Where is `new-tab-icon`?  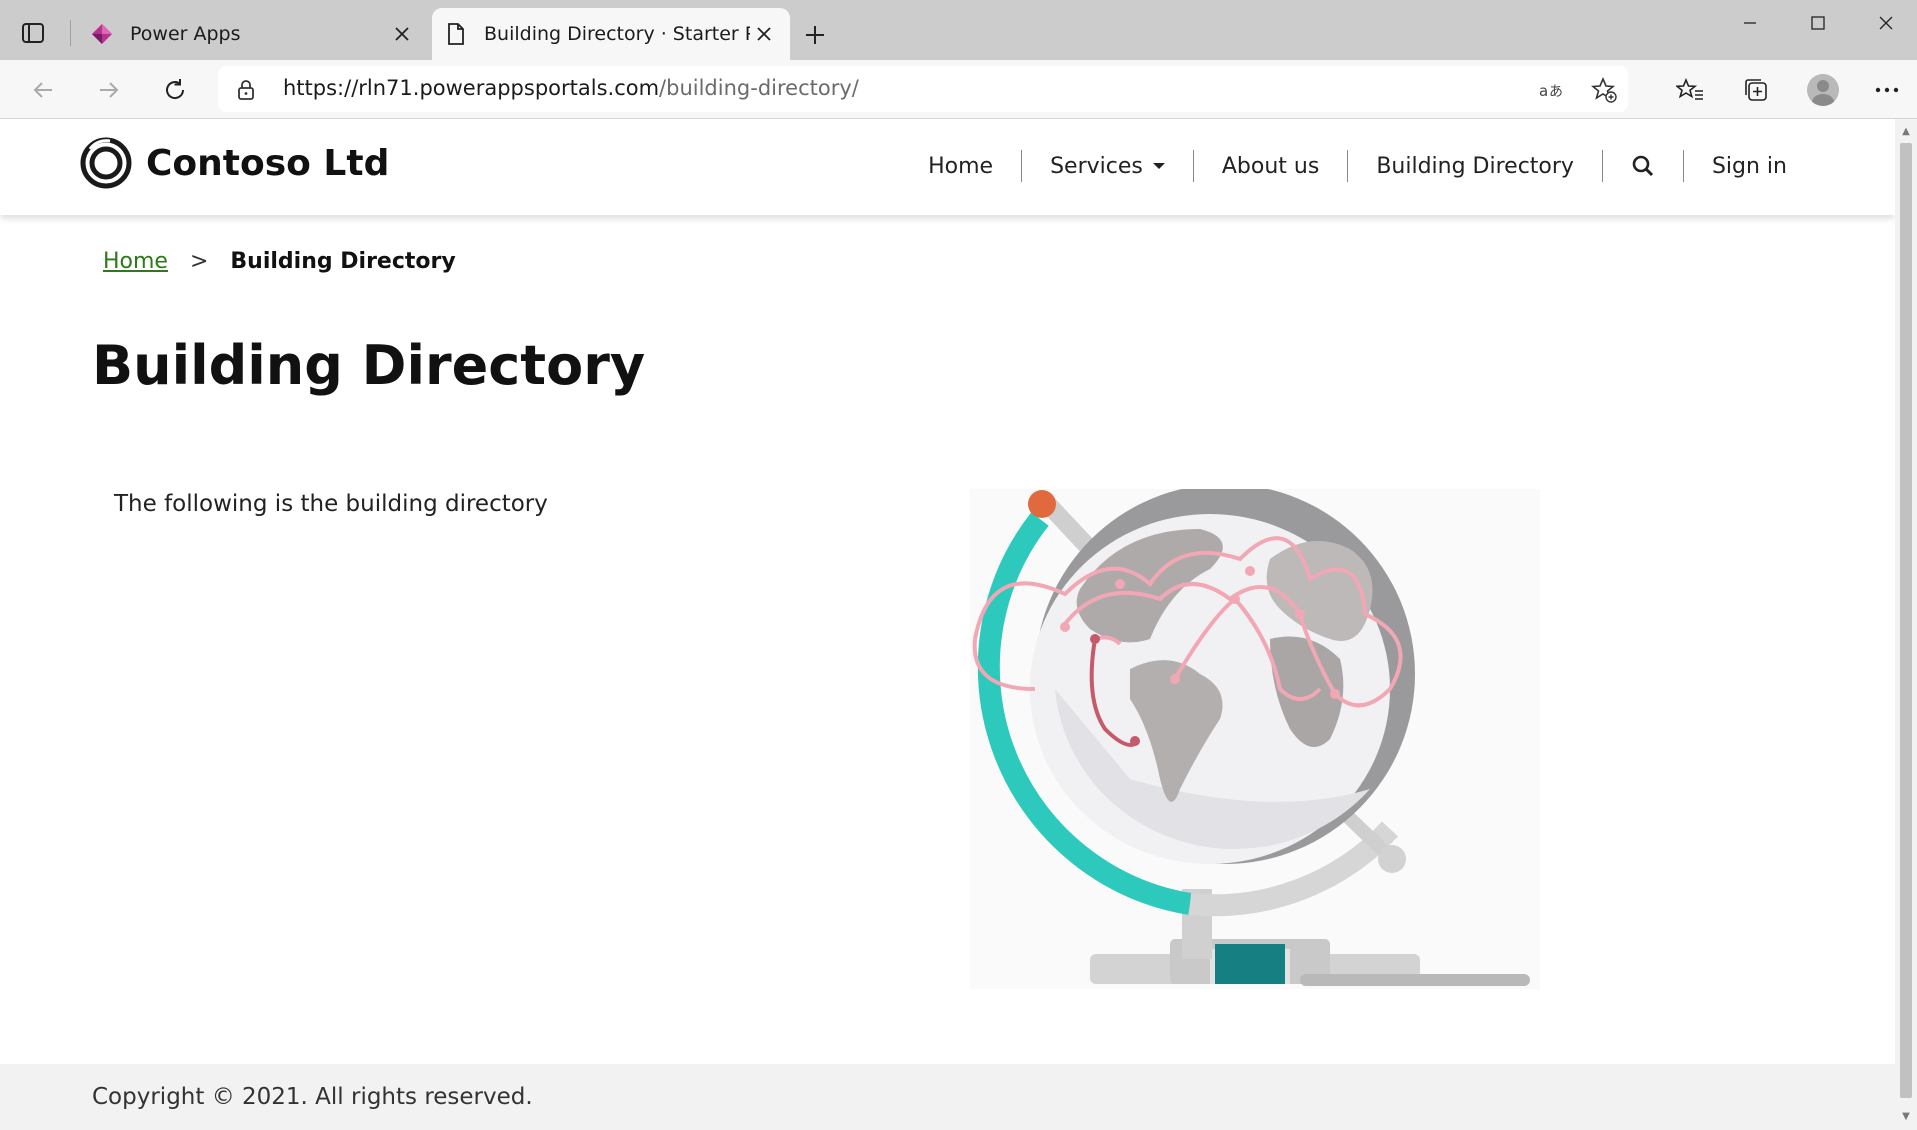
new-tab-icon is located at coordinates (815, 35).